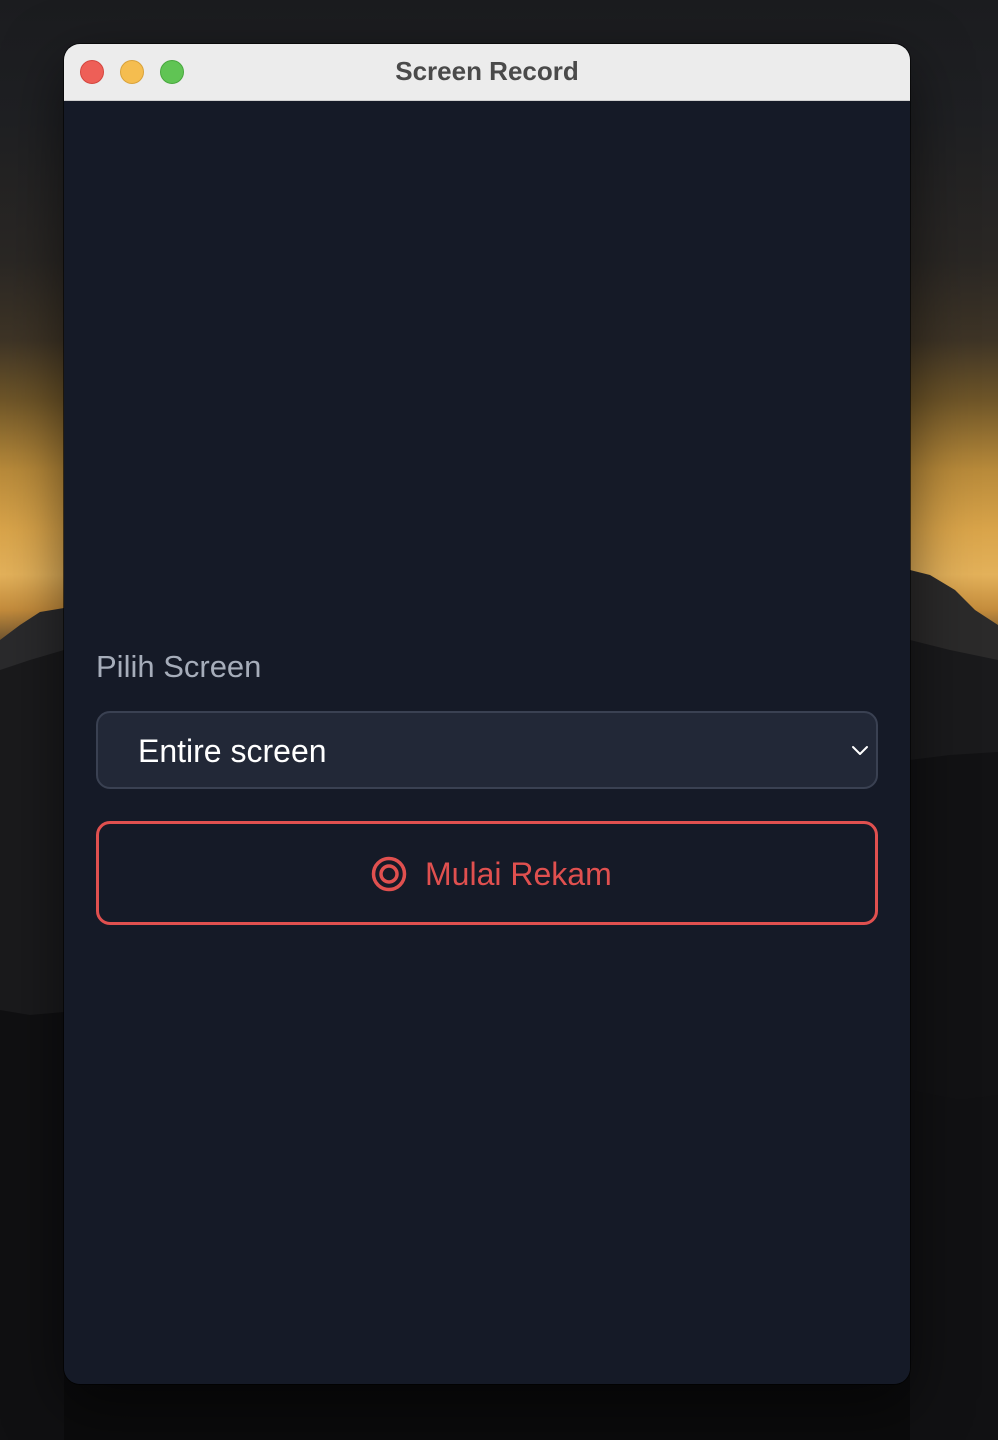  I want to click on window-title: Screen Record, so click(487, 71).